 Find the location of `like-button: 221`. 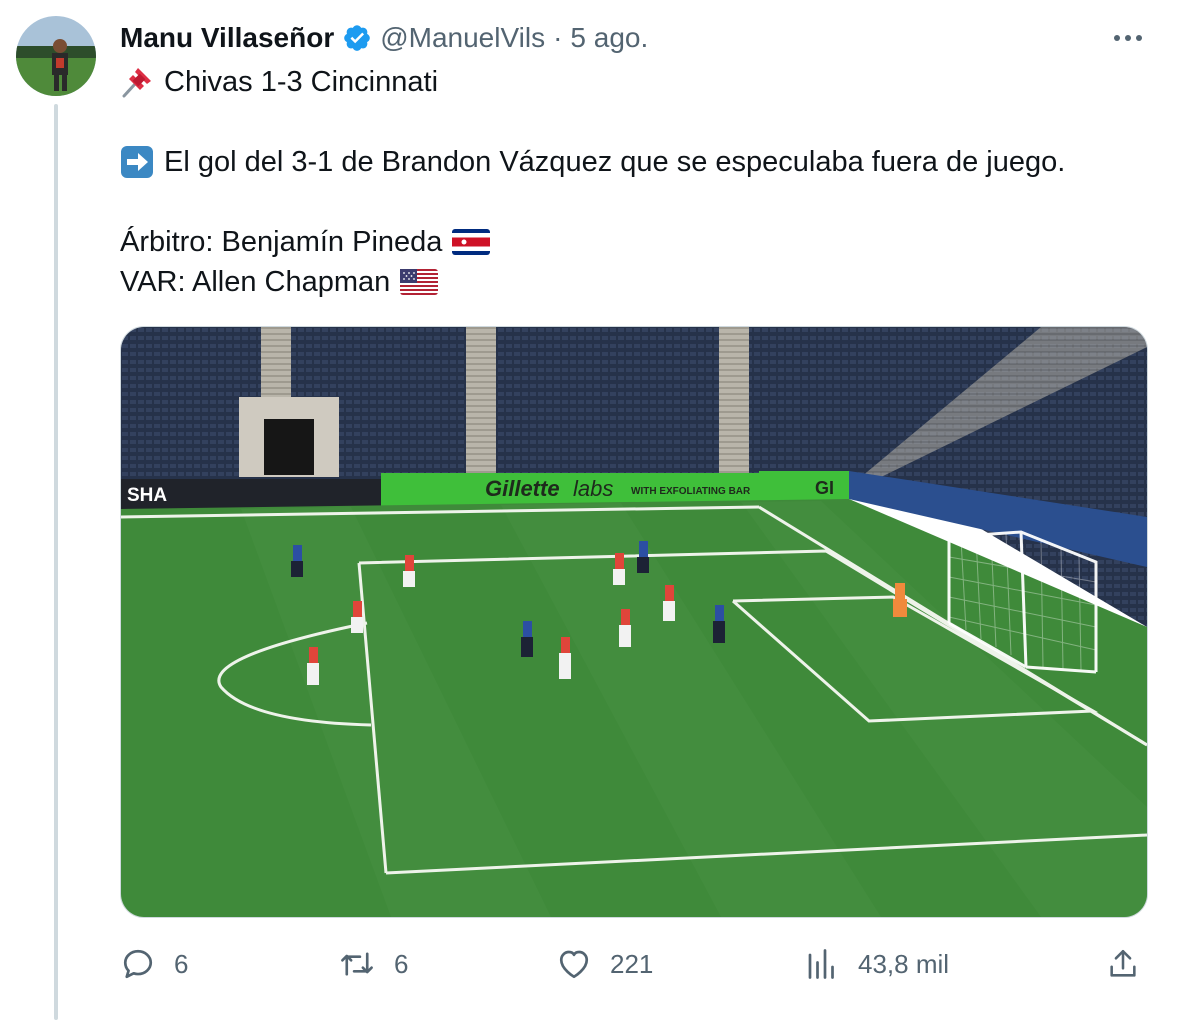

like-button: 221 is located at coordinates (604, 964).